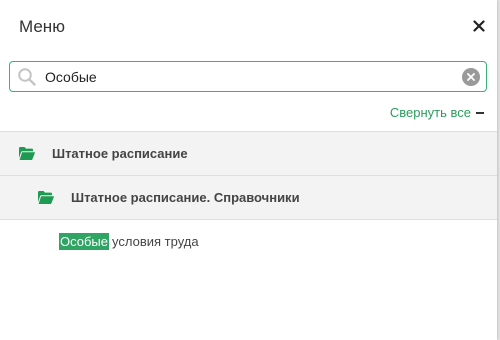 Image resolution: width=500 pixels, height=340 pixels. I want to click on divider, so click(248, 219).